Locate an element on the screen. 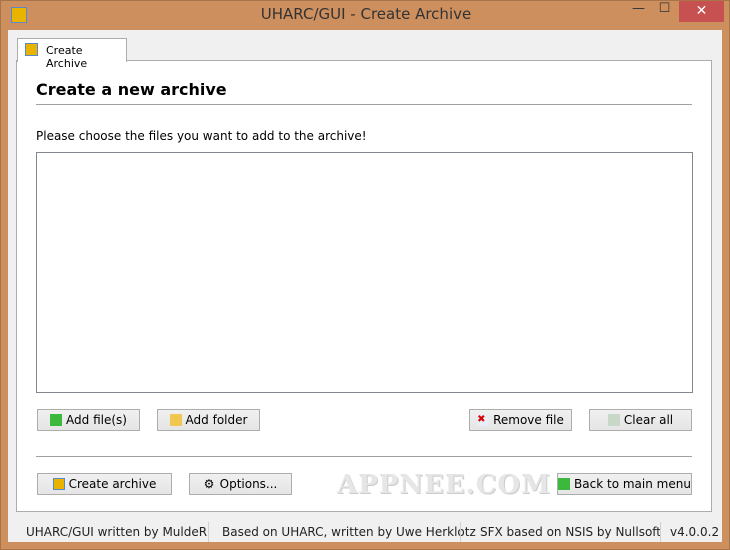 This screenshot has height=550, width=730. add-files-label: Add file(s) is located at coordinates (96, 420).